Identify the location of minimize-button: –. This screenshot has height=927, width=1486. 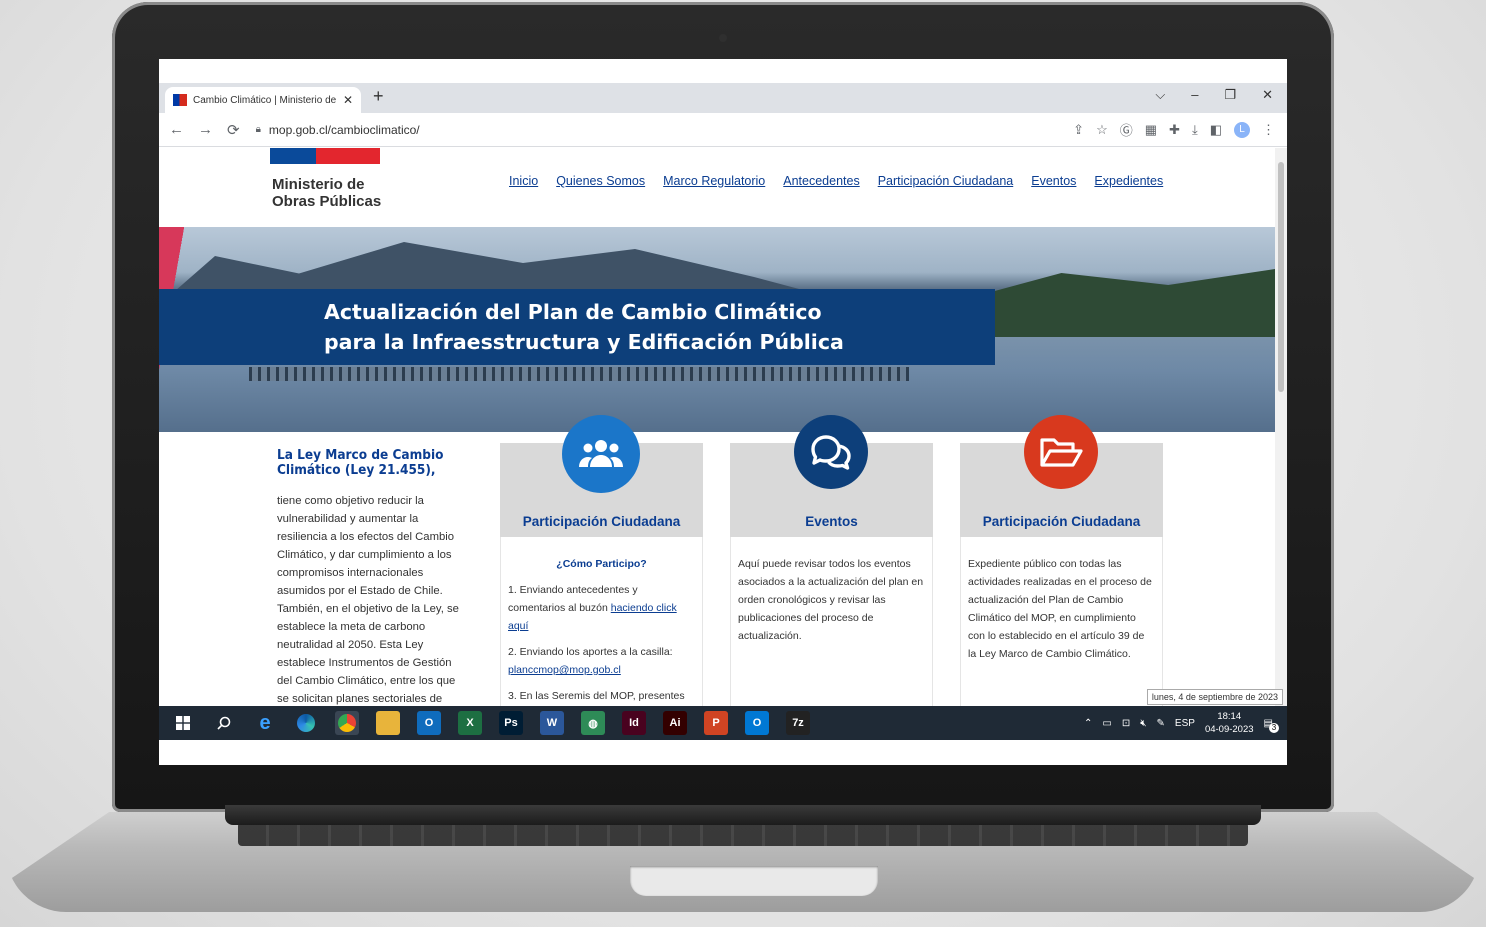
(1194, 95).